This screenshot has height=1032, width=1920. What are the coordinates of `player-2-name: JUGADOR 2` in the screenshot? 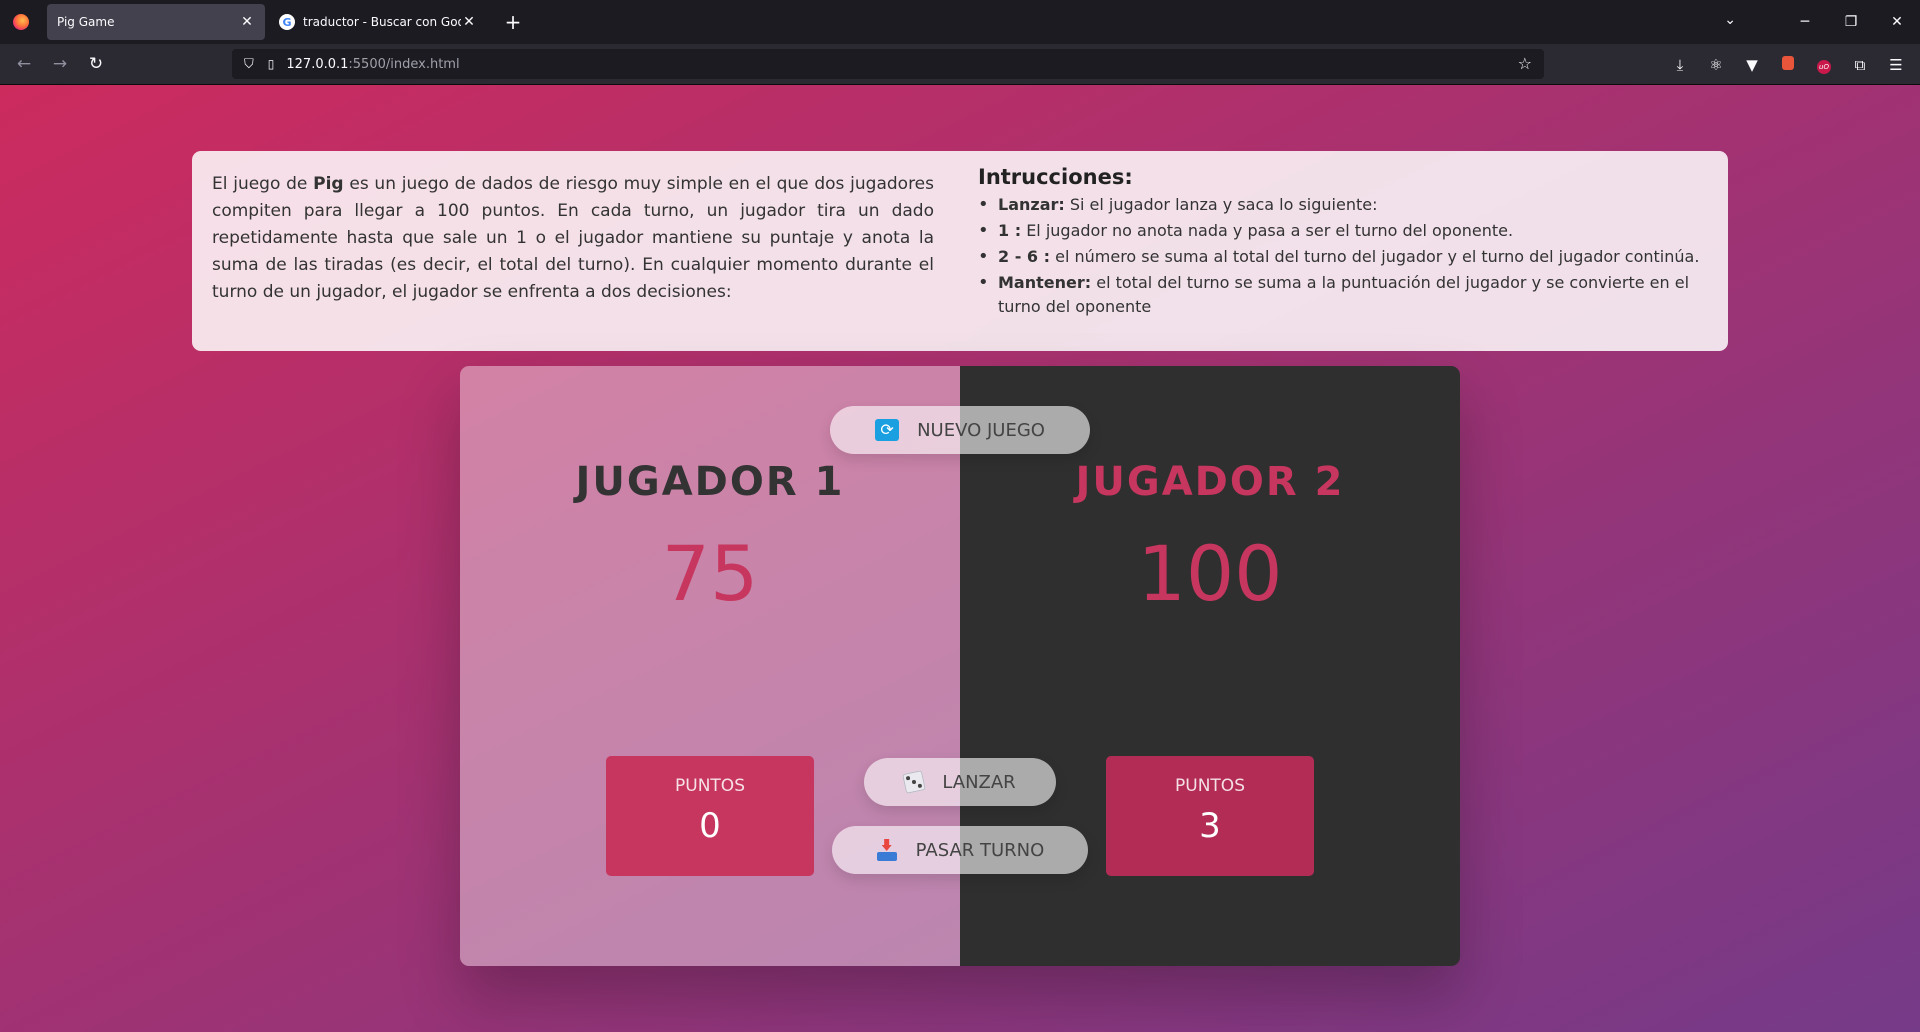 It's located at (1210, 482).